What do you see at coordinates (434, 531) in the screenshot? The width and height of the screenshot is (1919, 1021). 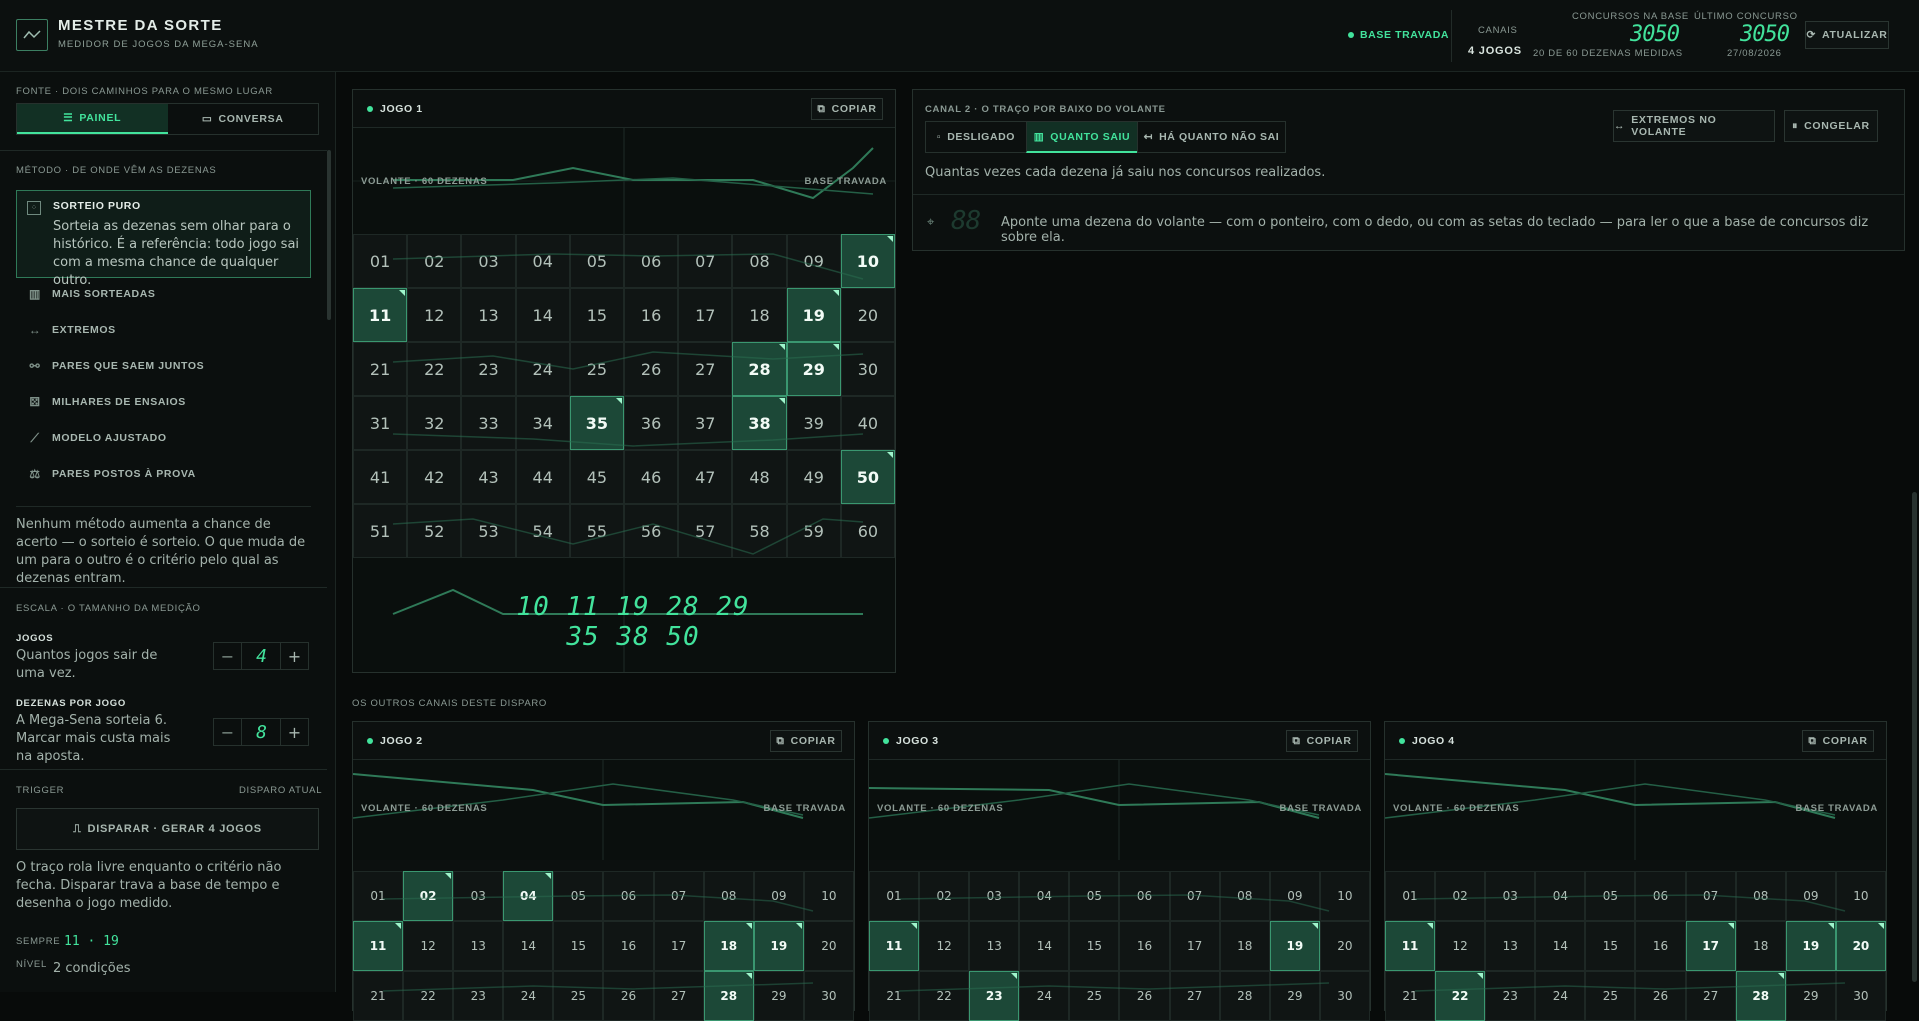 I see `dezena-cell: 52` at bounding box center [434, 531].